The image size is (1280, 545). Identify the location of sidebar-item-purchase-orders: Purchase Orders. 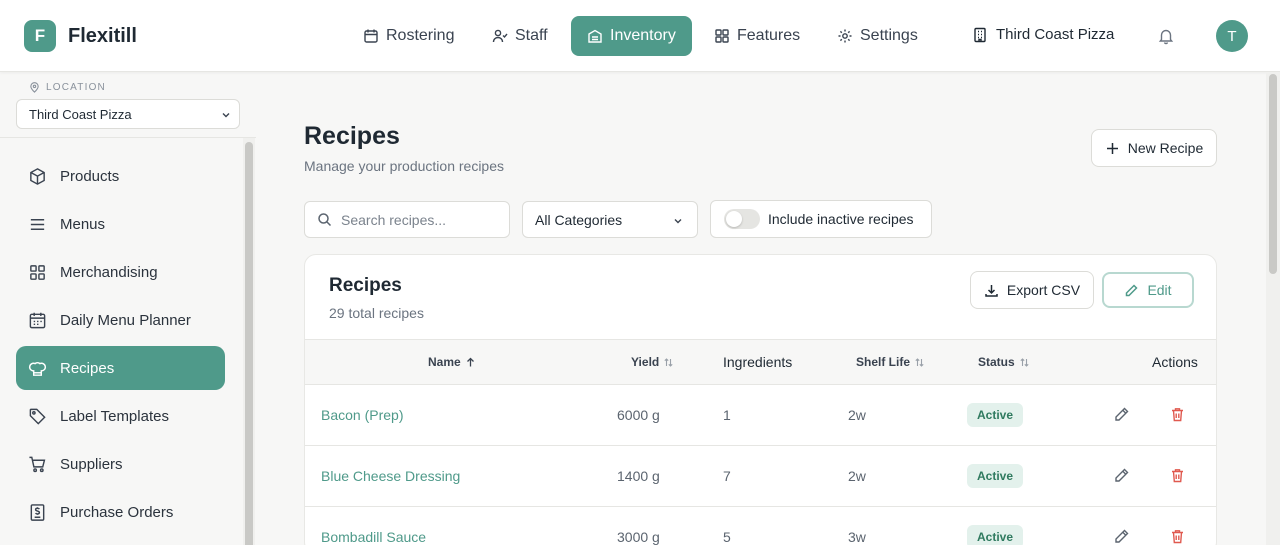
(120, 512).